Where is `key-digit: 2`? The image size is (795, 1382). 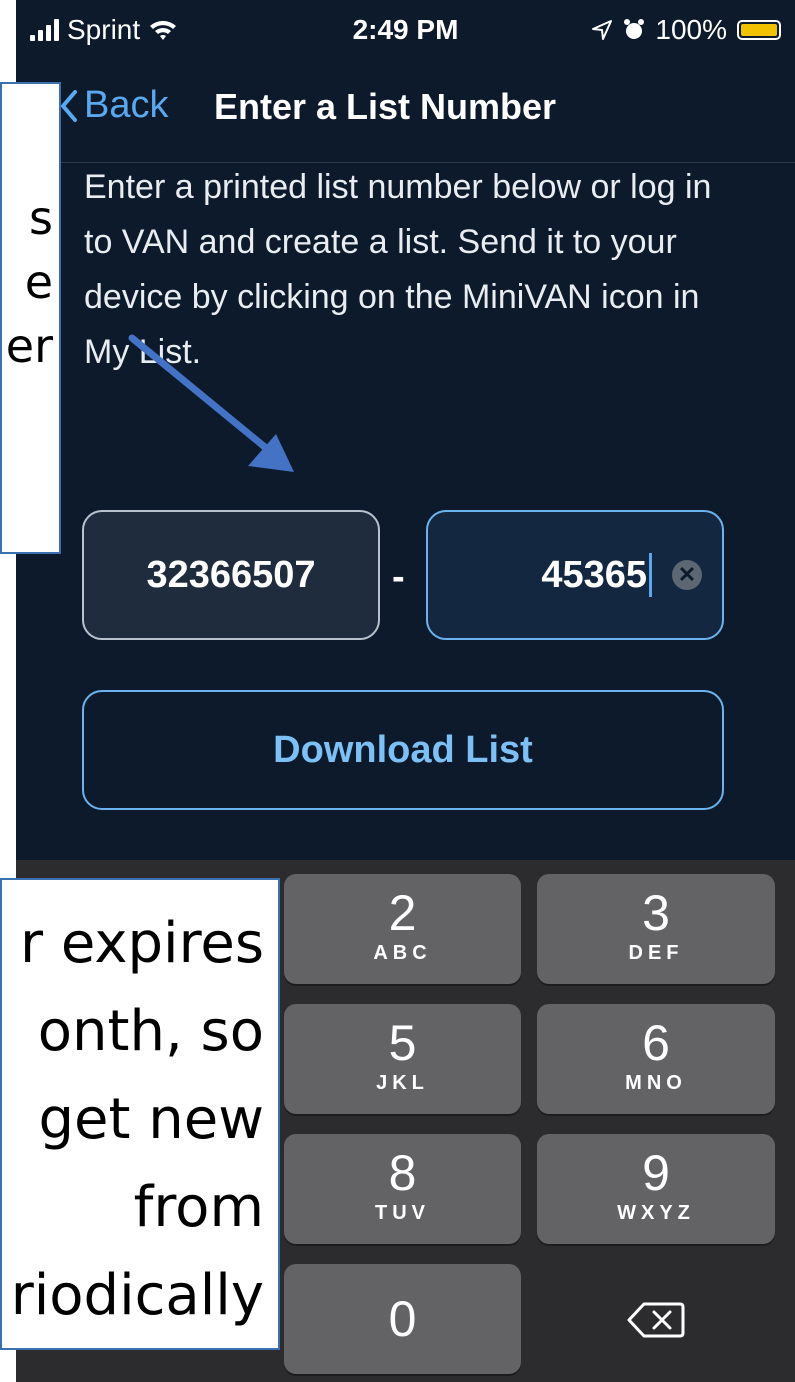 key-digit: 2 is located at coordinates (402, 913).